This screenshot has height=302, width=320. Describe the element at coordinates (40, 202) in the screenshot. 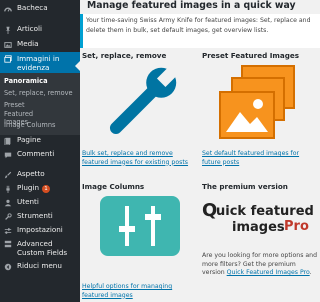

I see `sidebar-item-utenti: Utenti` at that location.